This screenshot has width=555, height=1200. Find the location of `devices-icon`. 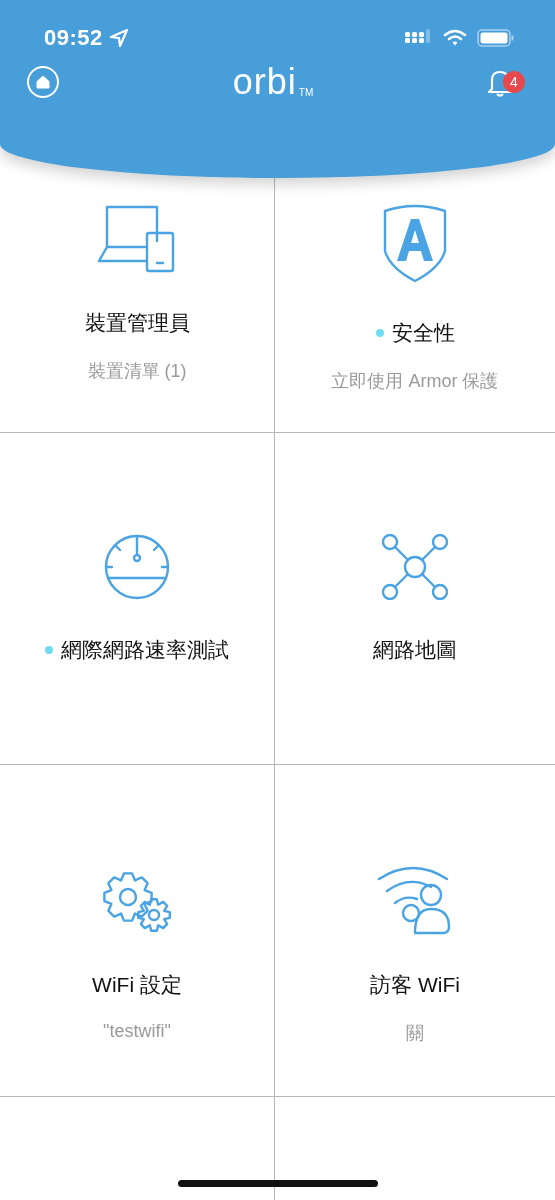

devices-icon is located at coordinates (137, 238).